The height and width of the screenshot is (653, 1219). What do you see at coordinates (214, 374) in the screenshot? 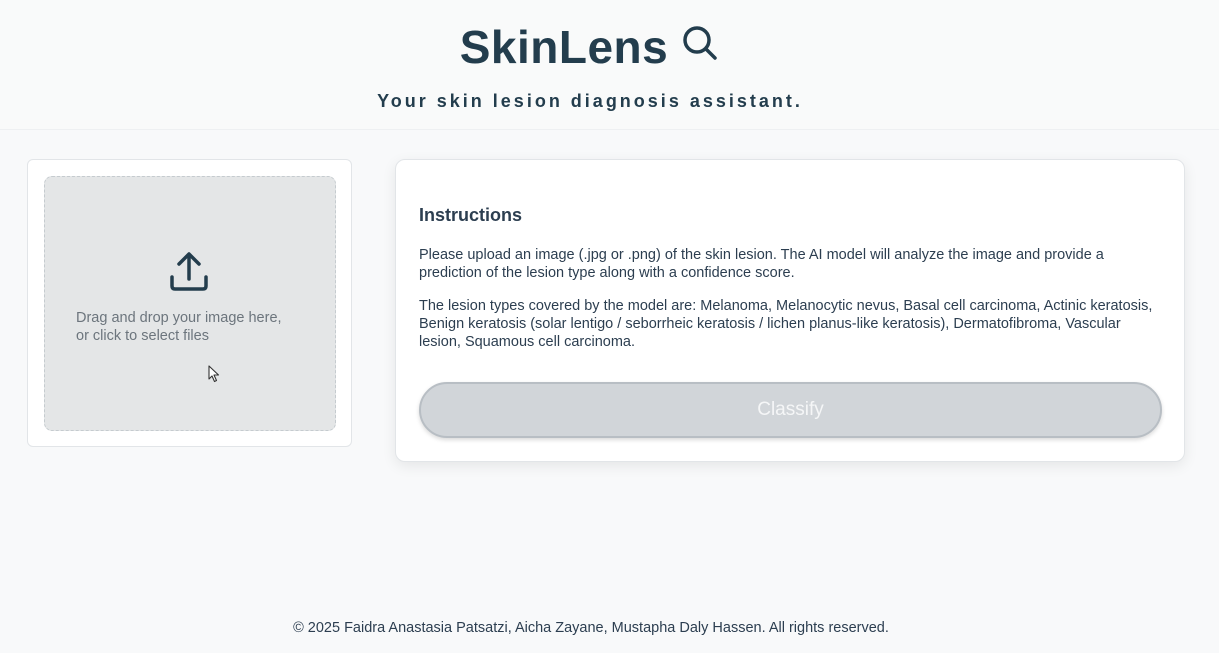
I see `mouse-cursor-icon` at bounding box center [214, 374].